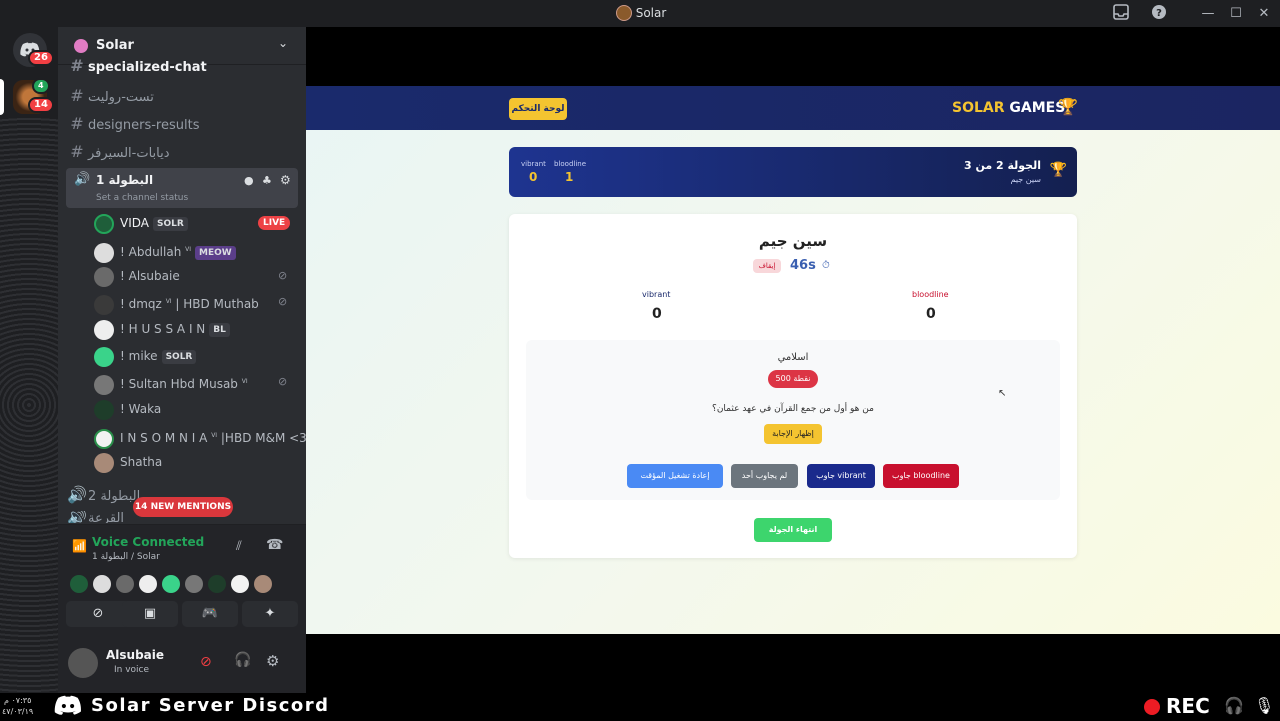  I want to click on inbox-icon, so click(1121, 14).